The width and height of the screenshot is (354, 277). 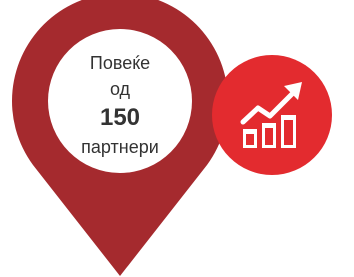 What do you see at coordinates (120, 147) in the screenshot?
I see `pin-label-line3: партнери` at bounding box center [120, 147].